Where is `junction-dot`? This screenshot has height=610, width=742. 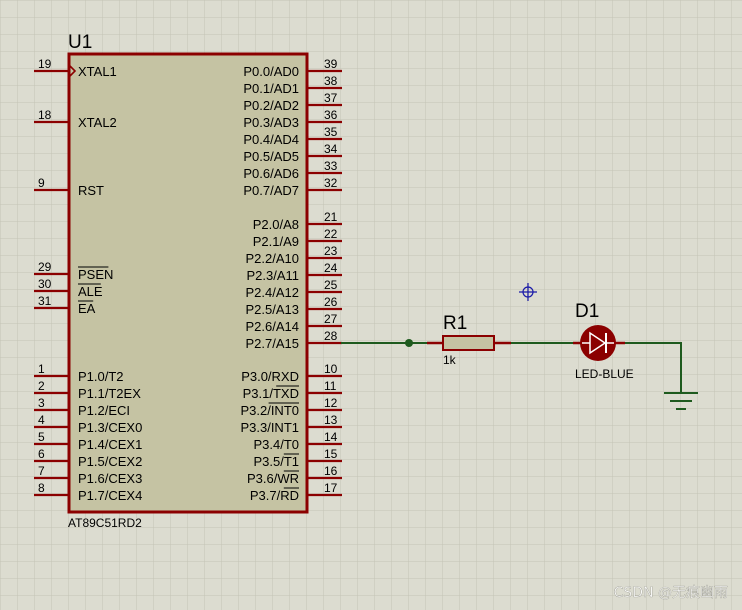 junction-dot is located at coordinates (409, 343).